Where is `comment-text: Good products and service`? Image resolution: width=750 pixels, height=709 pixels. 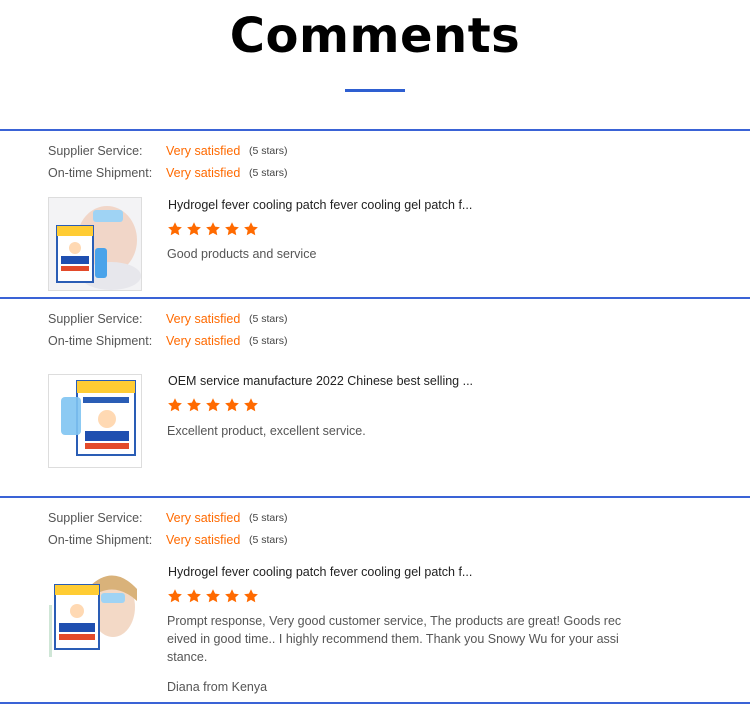
comment-text: Good products and service is located at coordinates (242, 254).